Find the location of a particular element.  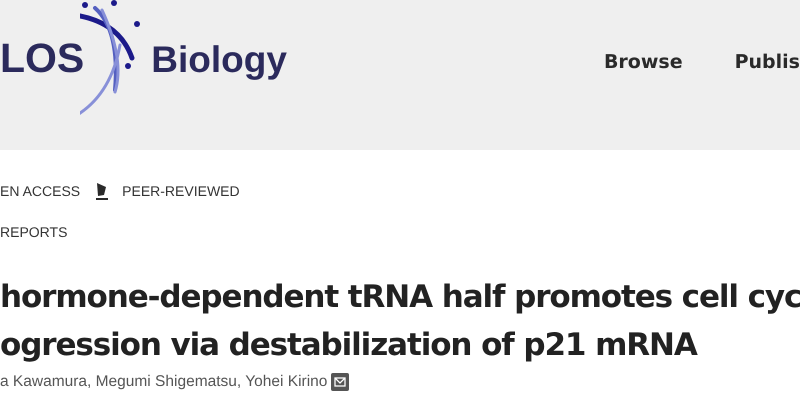

mail-icon is located at coordinates (340, 382).